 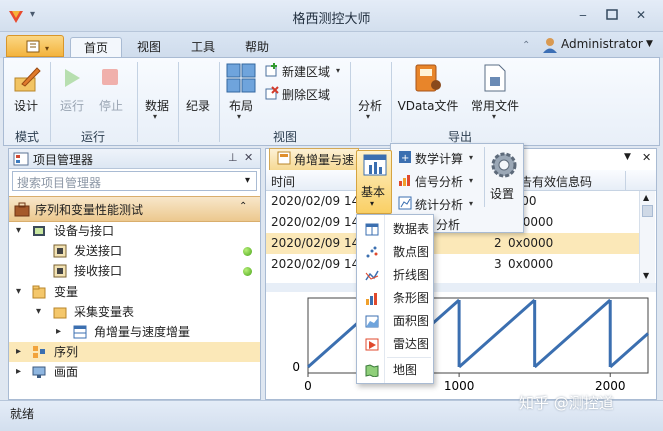 I want to click on table-row: 2020/02/09 14 3 0x0000, so click(x=452, y=264).